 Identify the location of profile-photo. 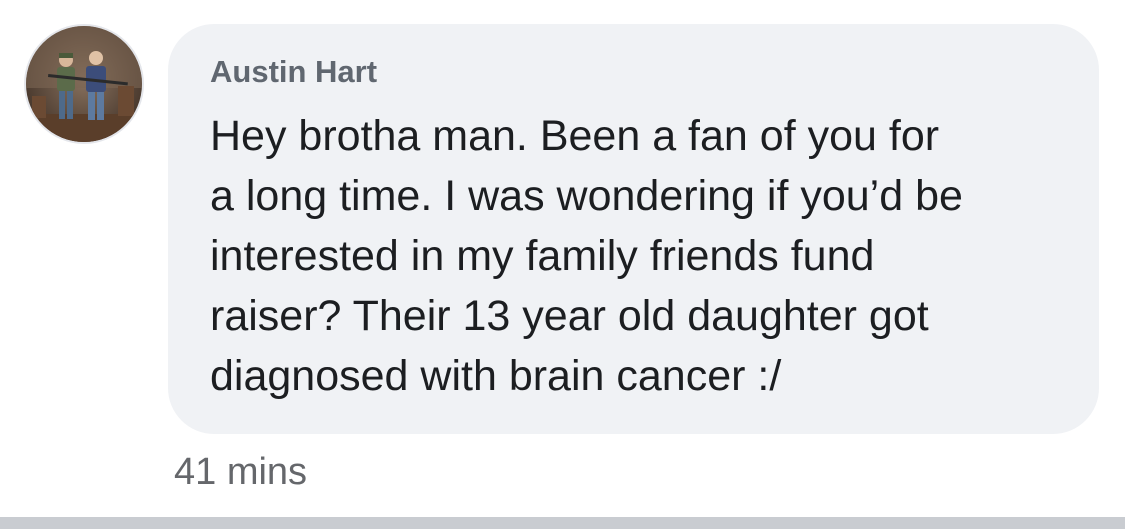
(84, 84).